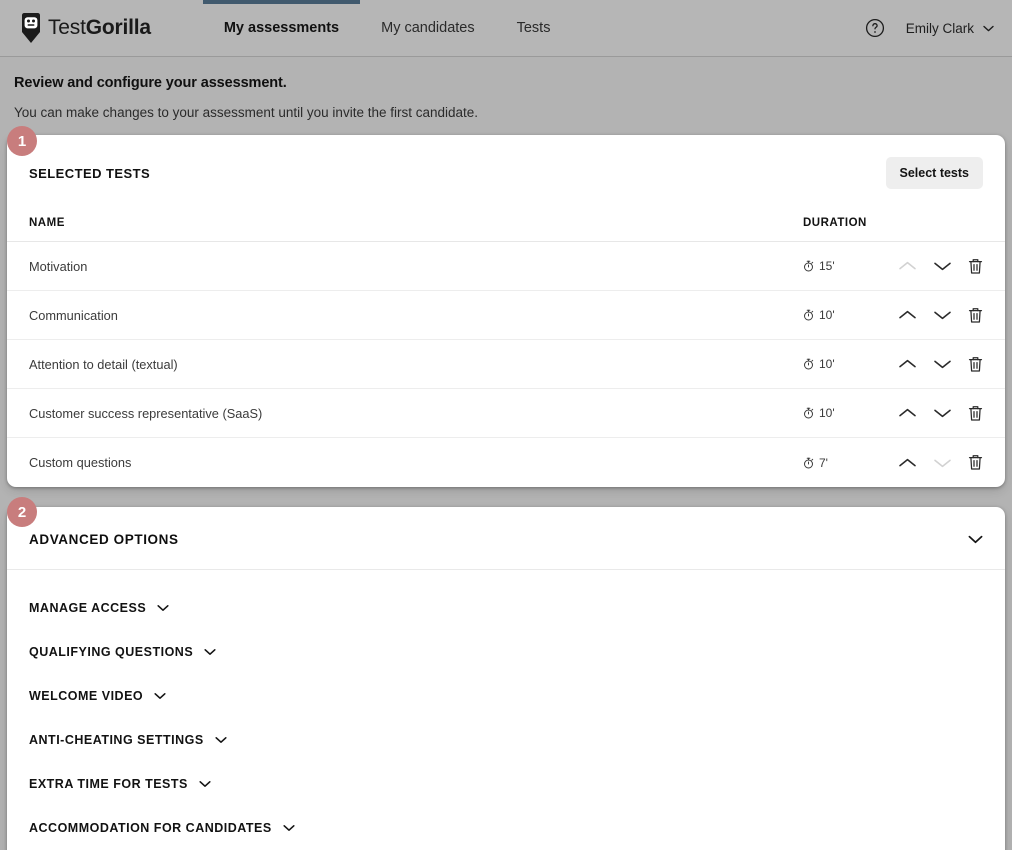  What do you see at coordinates (90, 173) in the screenshot?
I see `selected-tests-heading: SELECTED TESTS` at bounding box center [90, 173].